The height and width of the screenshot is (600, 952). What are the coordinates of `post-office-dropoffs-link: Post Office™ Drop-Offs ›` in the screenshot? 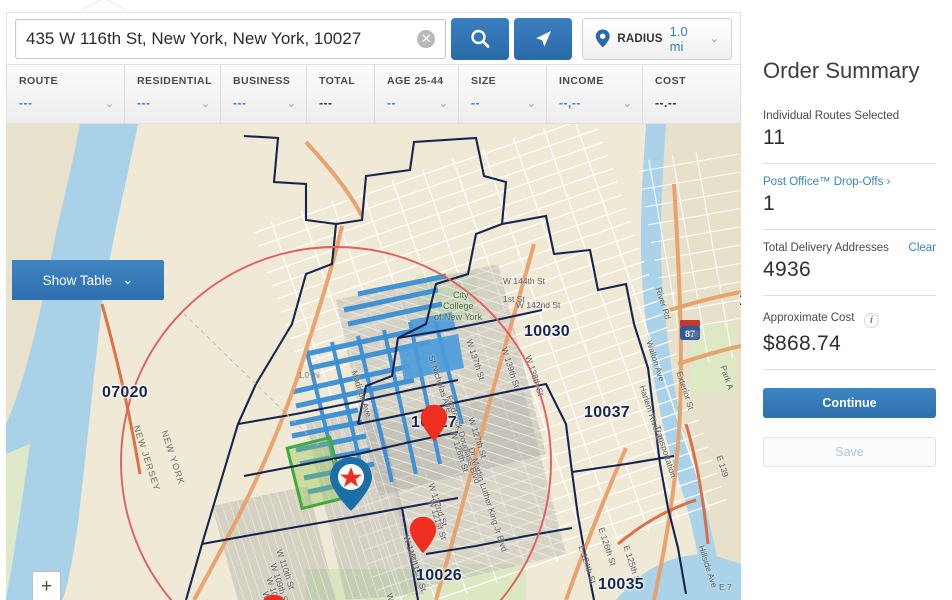 It's located at (849, 182).